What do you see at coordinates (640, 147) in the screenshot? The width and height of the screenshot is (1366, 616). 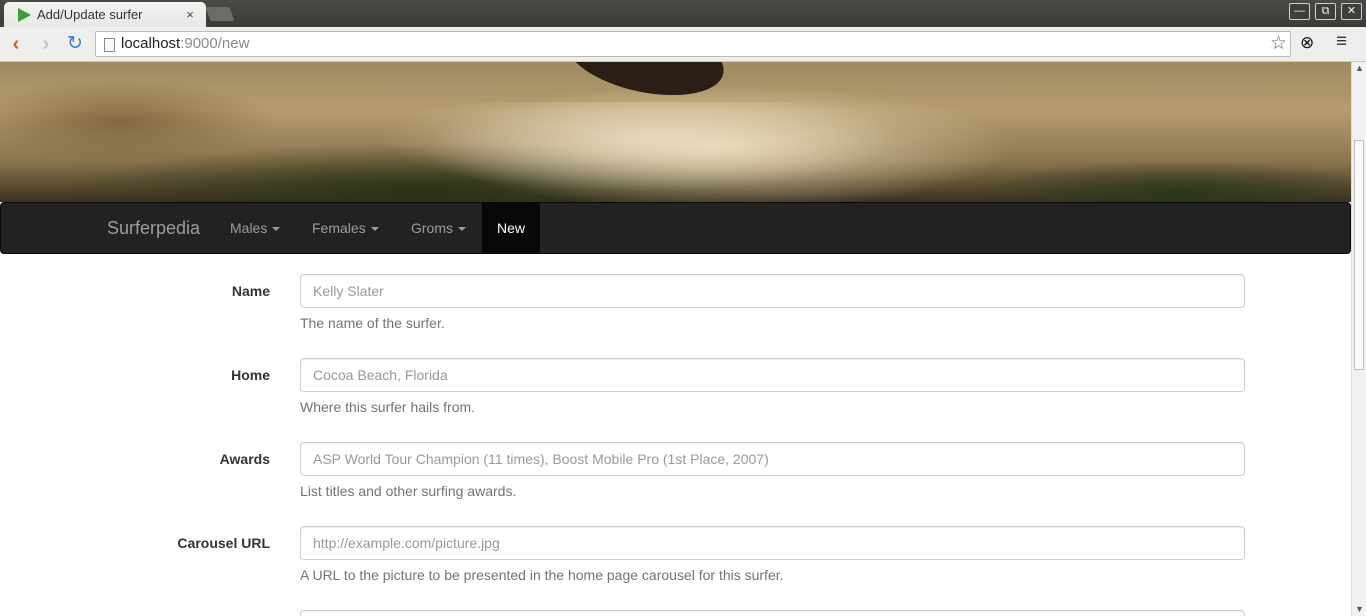 I see `wave-spray` at bounding box center [640, 147].